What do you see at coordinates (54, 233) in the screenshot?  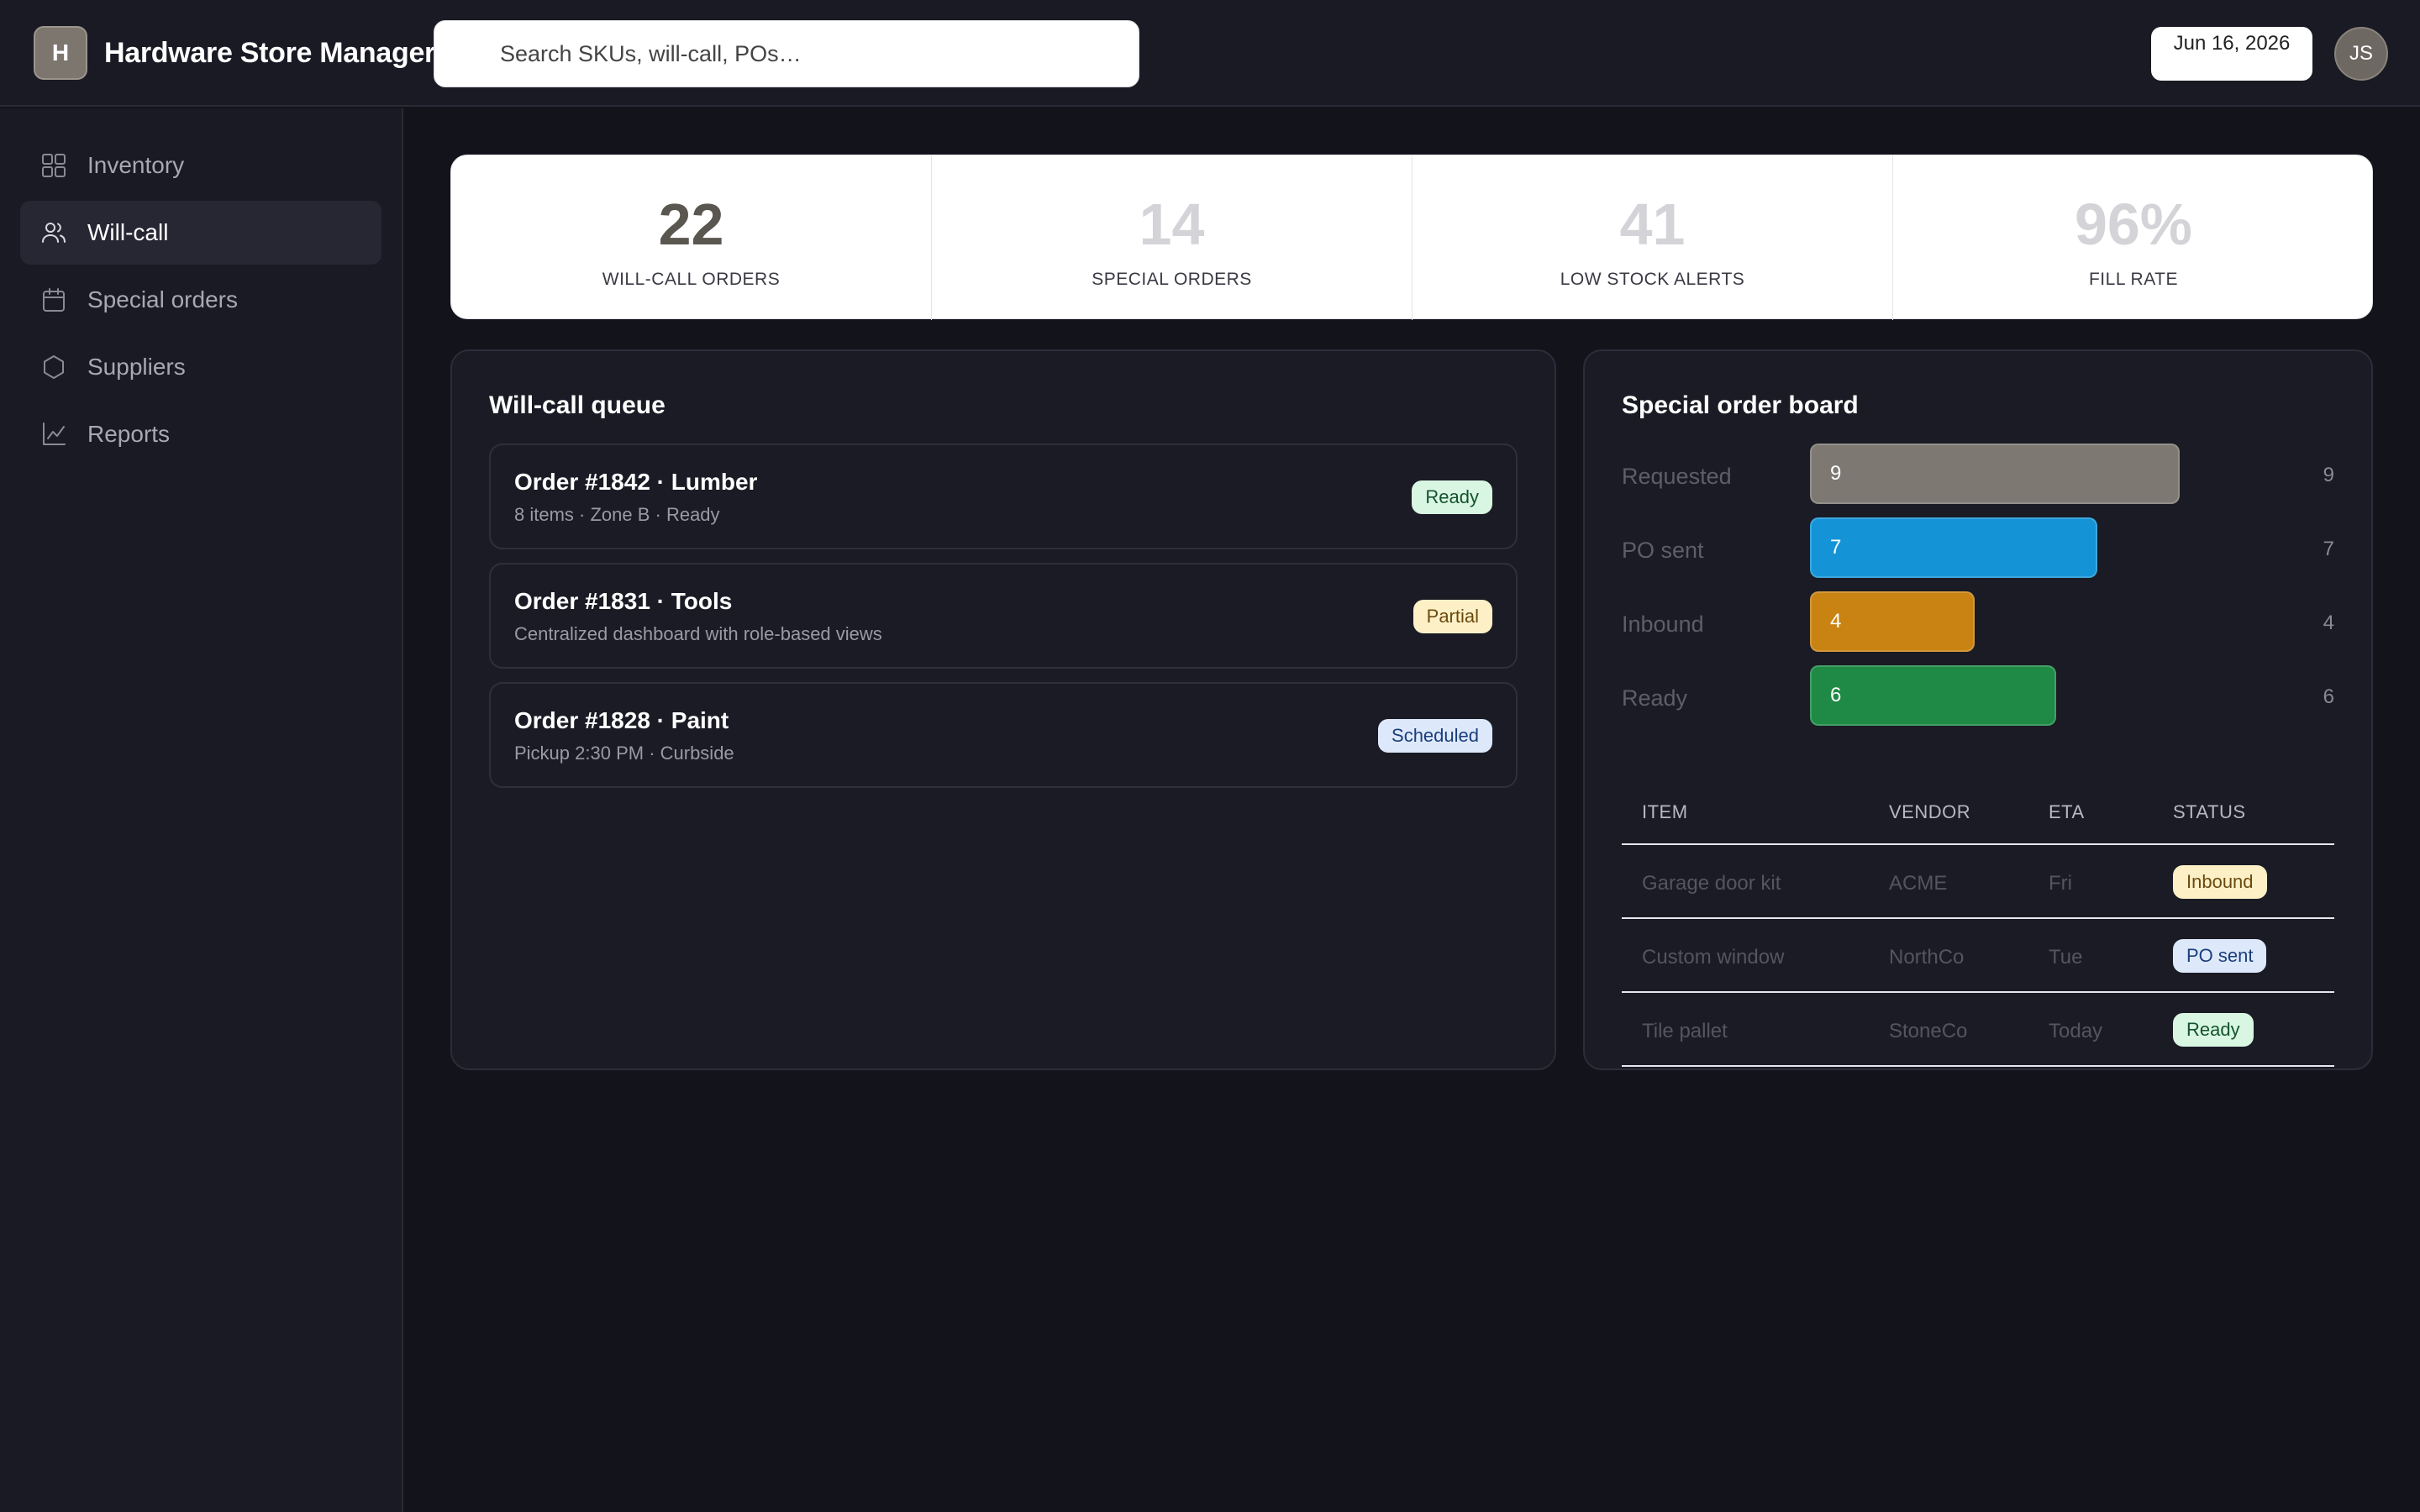 I see `users-icon` at bounding box center [54, 233].